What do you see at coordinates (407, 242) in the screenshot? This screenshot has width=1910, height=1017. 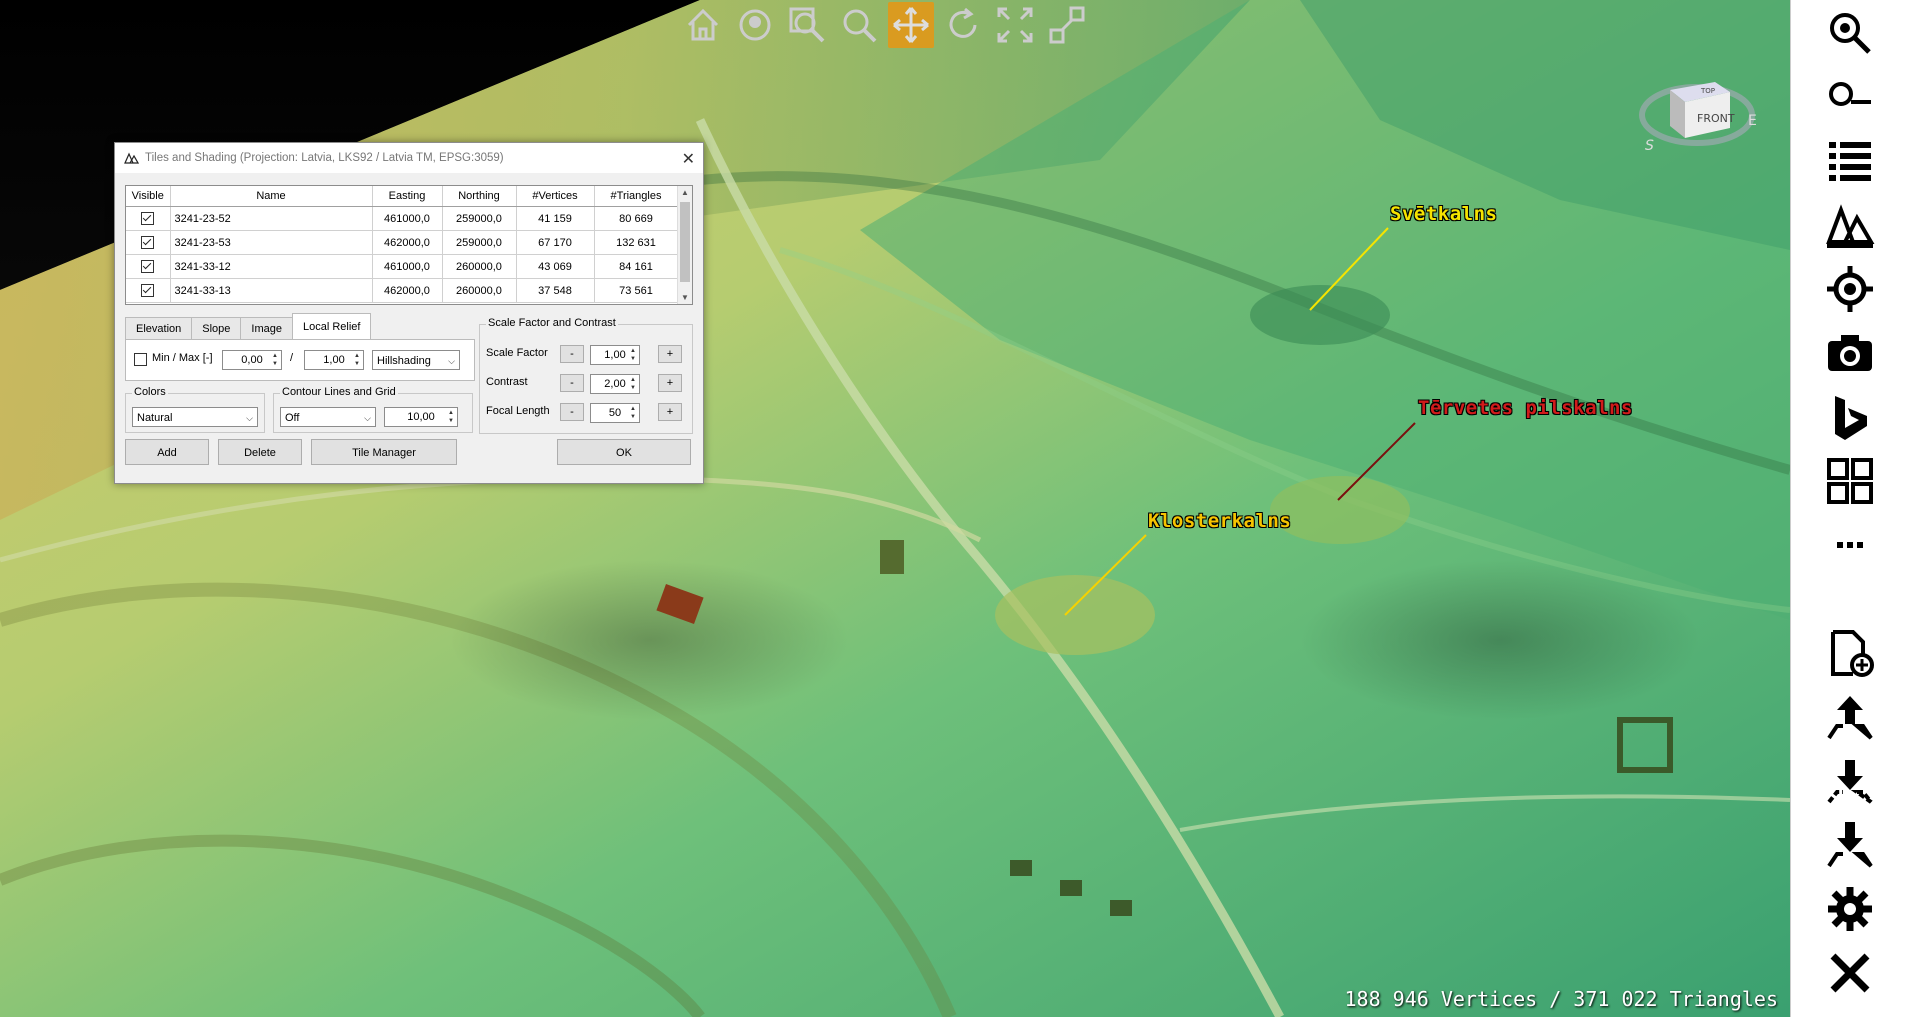 I see `tile-easting: 462000,0` at bounding box center [407, 242].